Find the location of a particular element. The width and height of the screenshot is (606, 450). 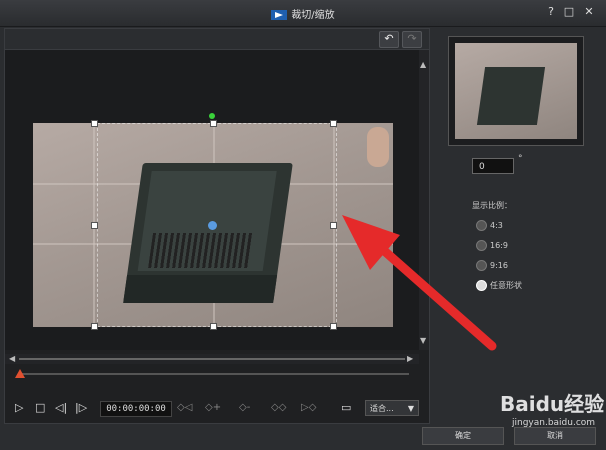

baidu-watermark-url: jingyan.baidu.com is located at coordinates (554, 423).